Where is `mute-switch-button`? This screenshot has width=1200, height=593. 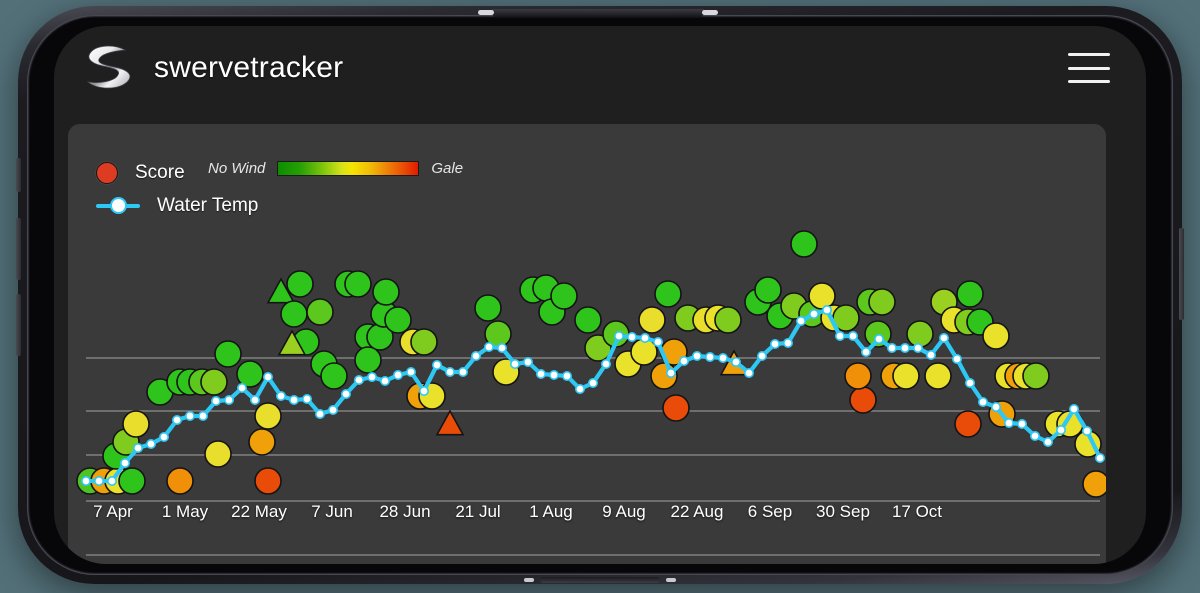
mute-switch-button is located at coordinates (18, 175).